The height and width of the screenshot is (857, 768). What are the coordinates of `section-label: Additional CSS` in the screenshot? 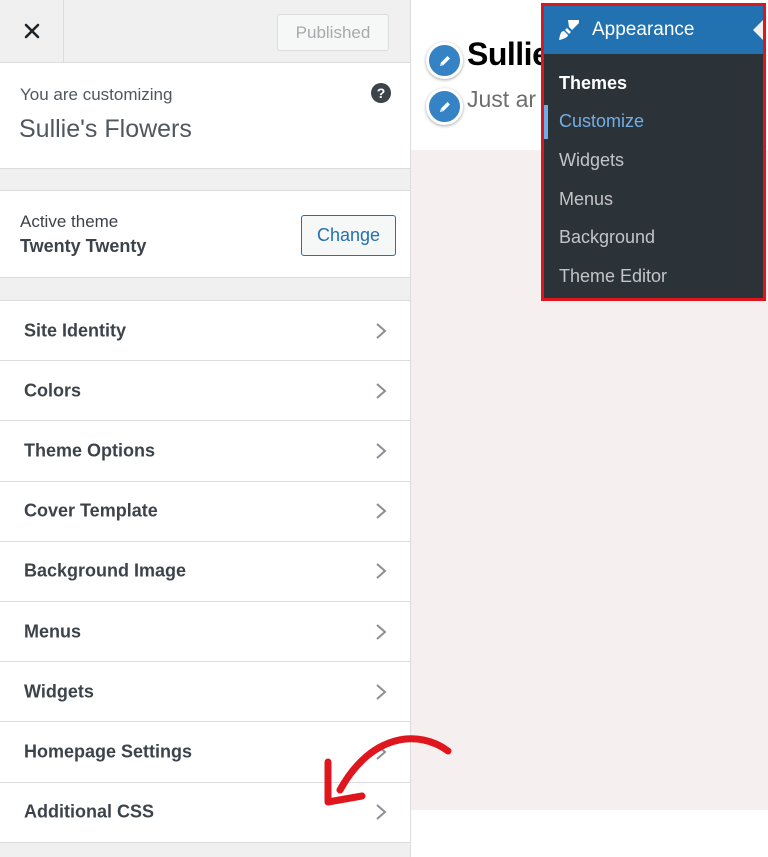 It's located at (89, 811).